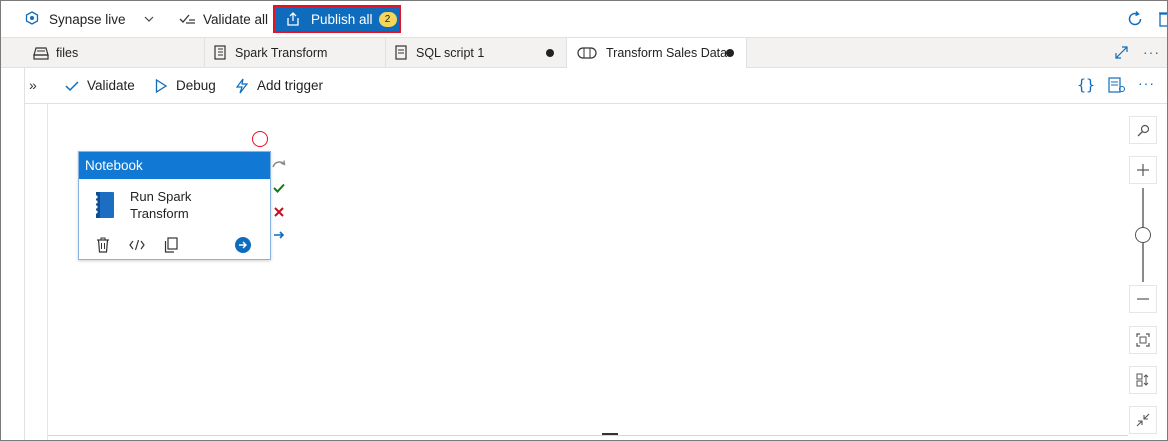  Describe the element at coordinates (1086, 85) in the screenshot. I see `code-braces-icon: {}` at that location.